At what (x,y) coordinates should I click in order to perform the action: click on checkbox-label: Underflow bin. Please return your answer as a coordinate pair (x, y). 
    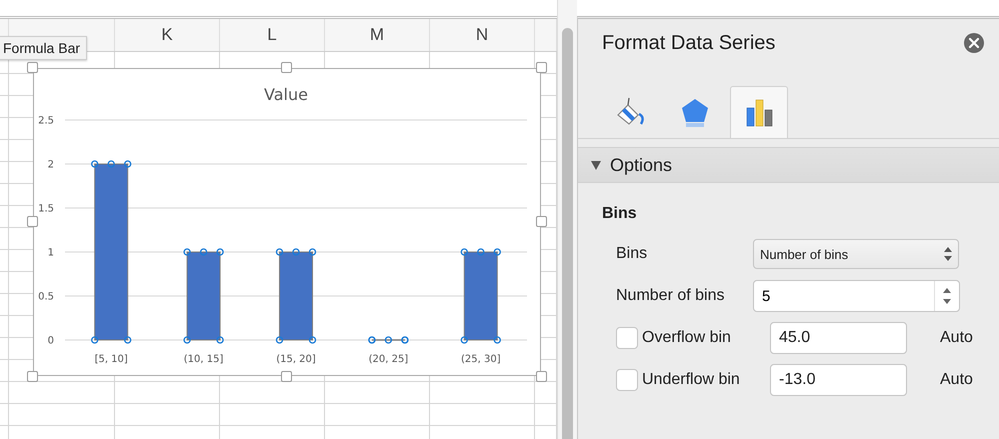
    Looking at the image, I should click on (691, 380).